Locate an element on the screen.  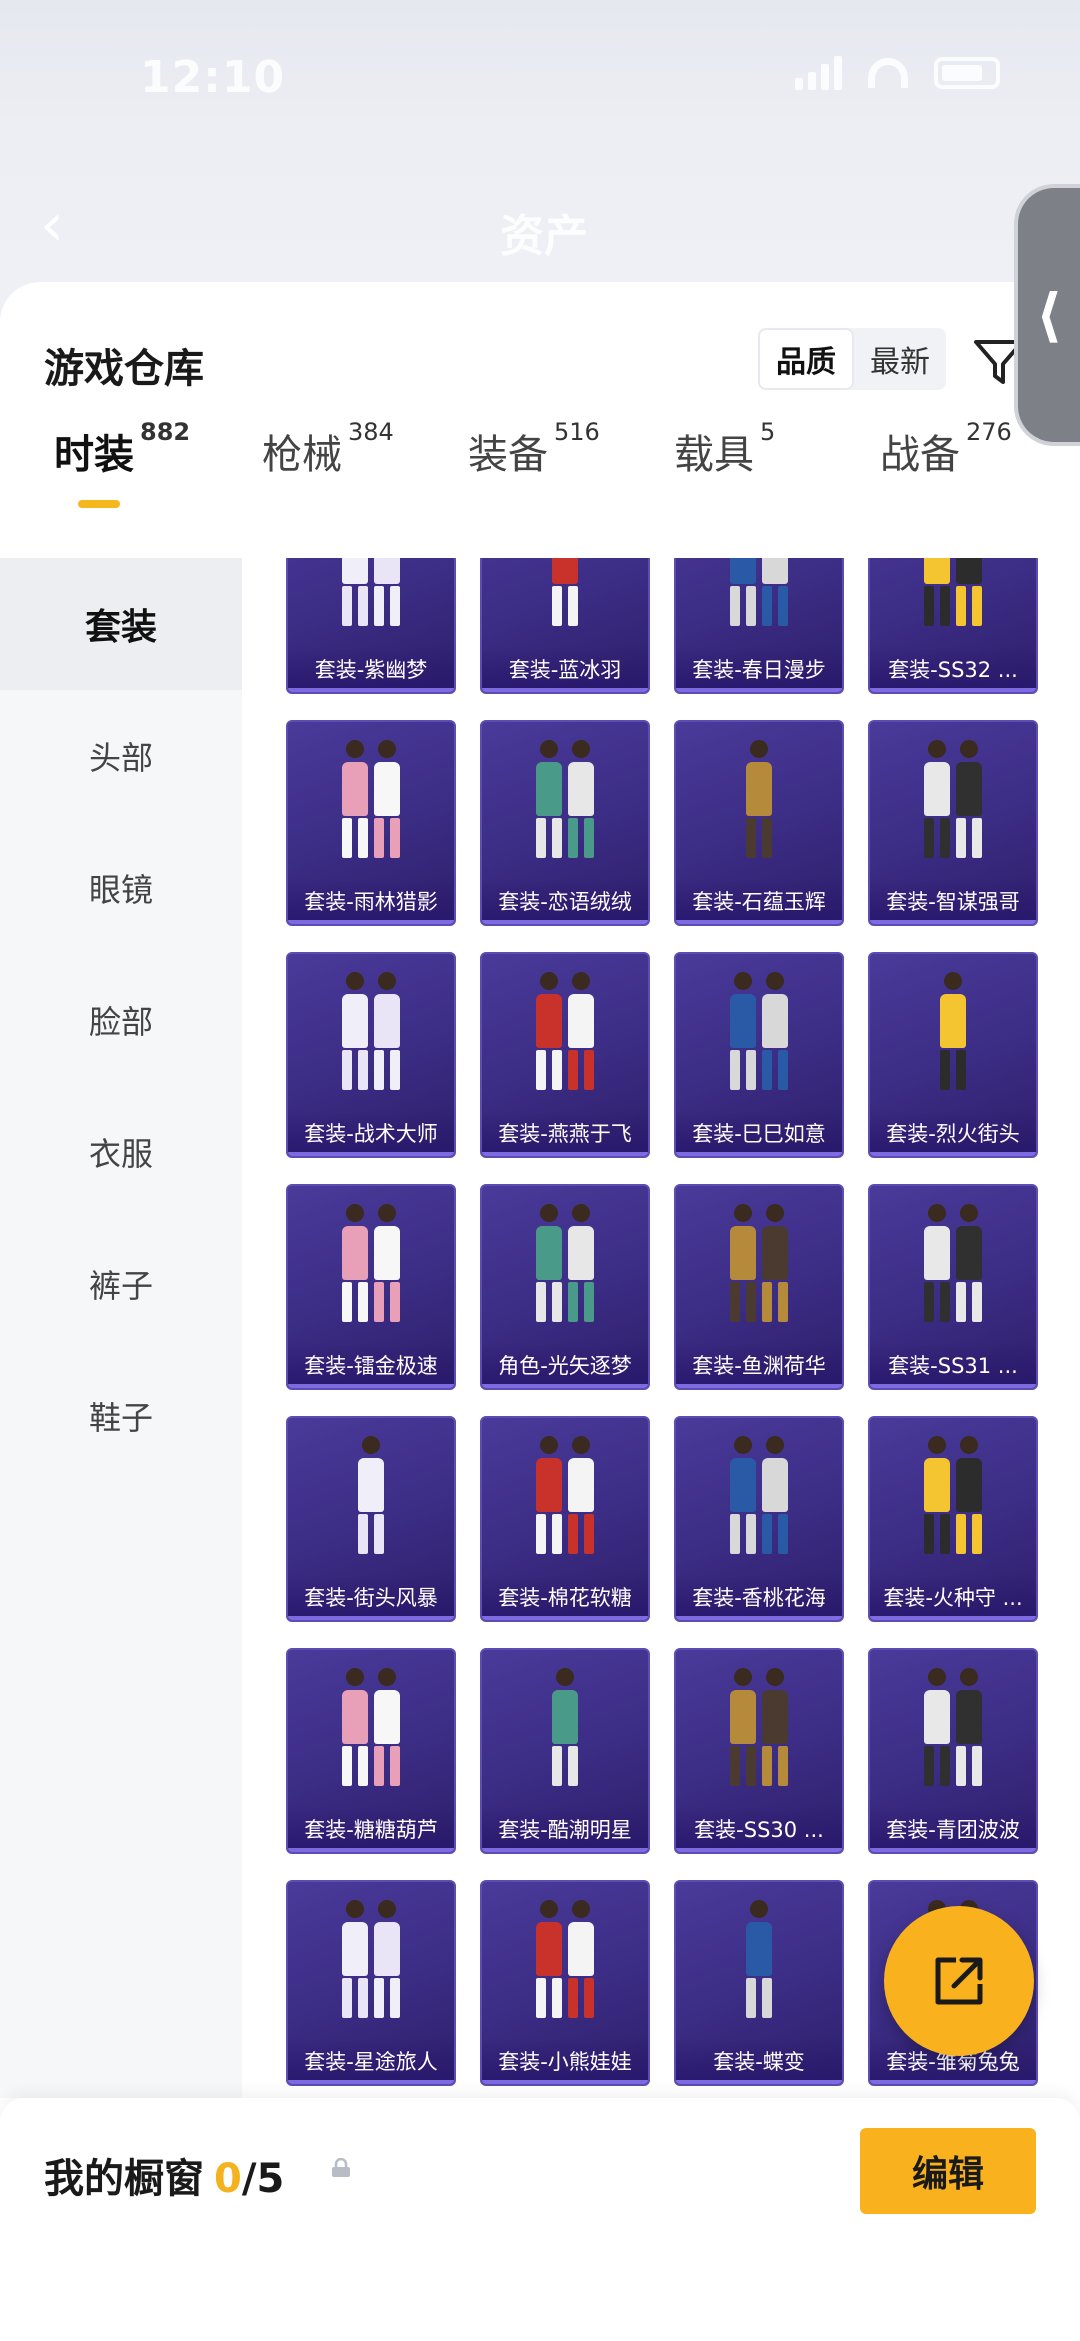
item-card: 套装-糖糖葫芦 is located at coordinates (371, 1751).